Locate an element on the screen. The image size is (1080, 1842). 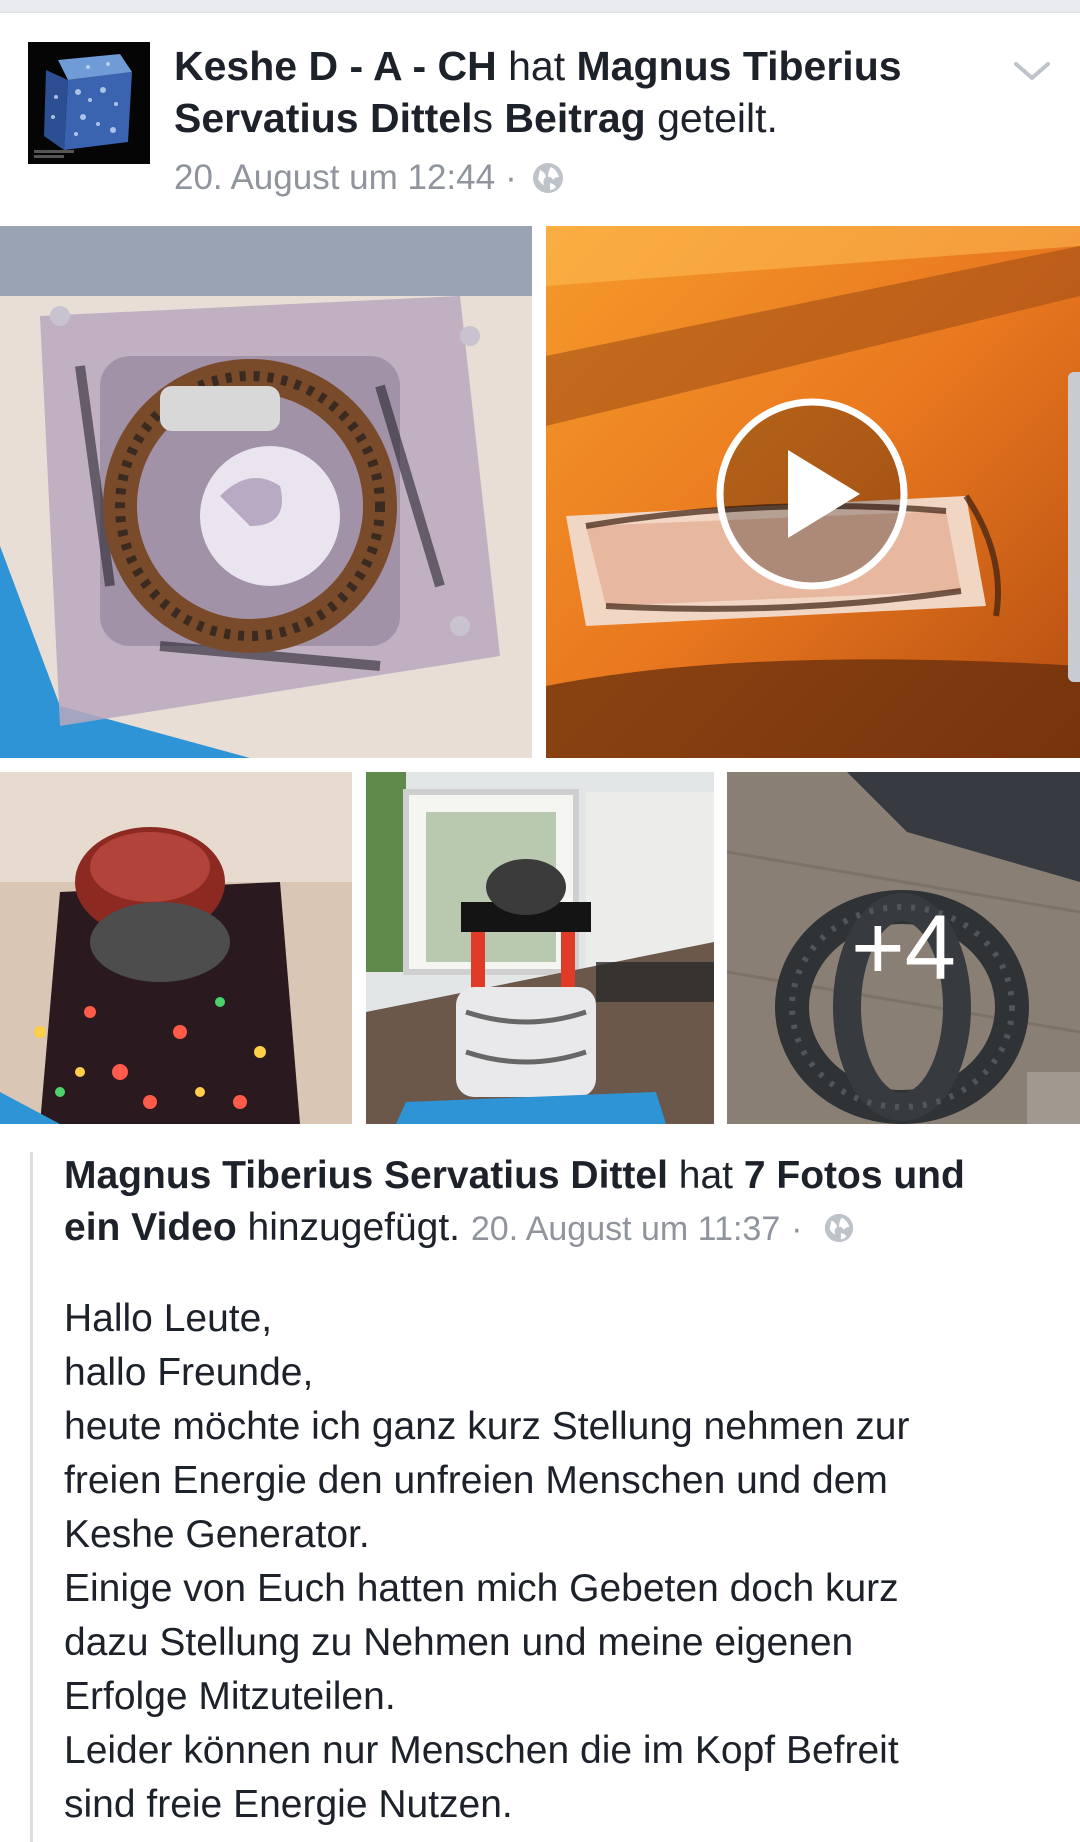
verb-hat: hat is located at coordinates (537, 66).